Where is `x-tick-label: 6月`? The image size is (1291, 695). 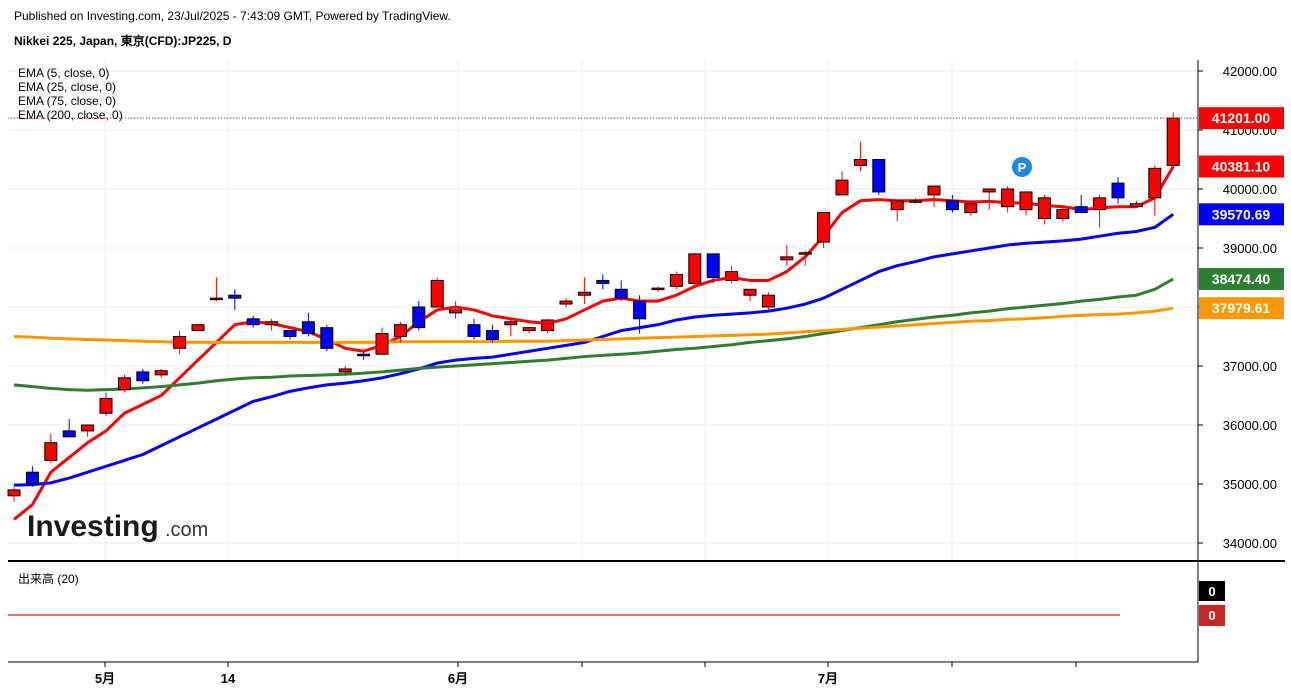 x-tick-label: 6月 is located at coordinates (458, 678).